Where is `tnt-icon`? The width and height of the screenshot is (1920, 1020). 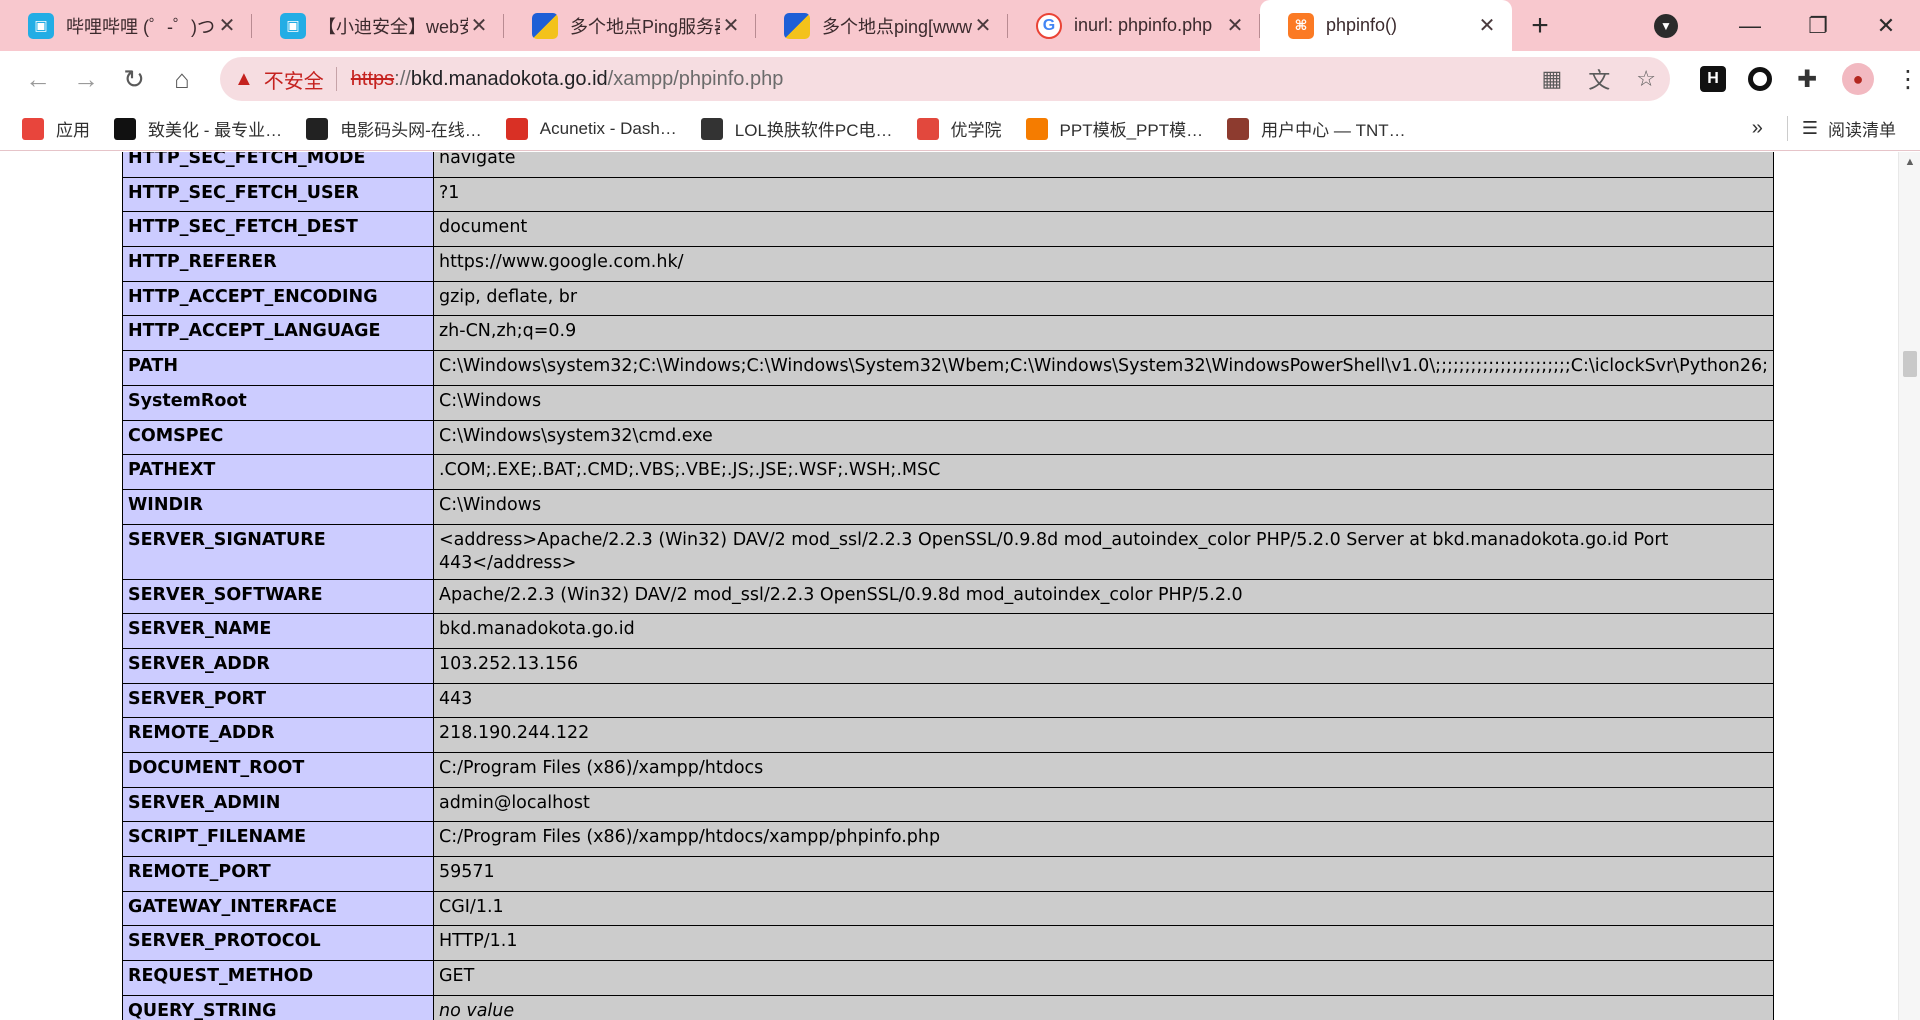
tnt-icon is located at coordinates (1238, 128).